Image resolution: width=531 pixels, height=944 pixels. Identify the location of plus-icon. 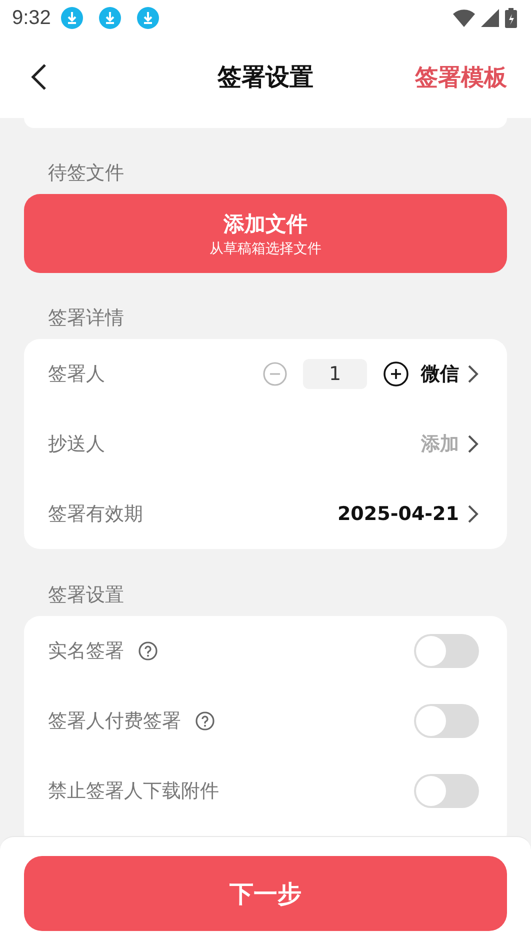
(396, 374).